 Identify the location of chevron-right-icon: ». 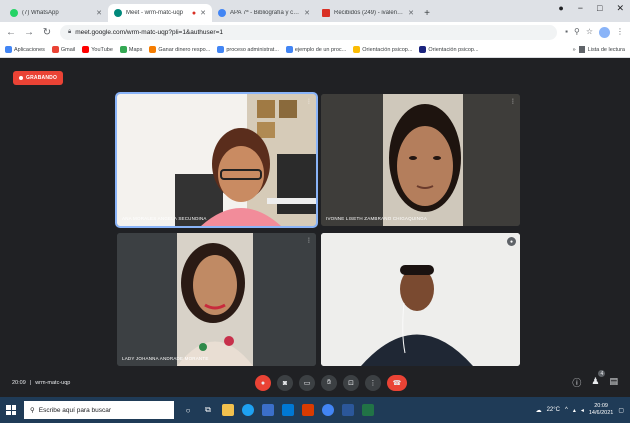
(574, 50).